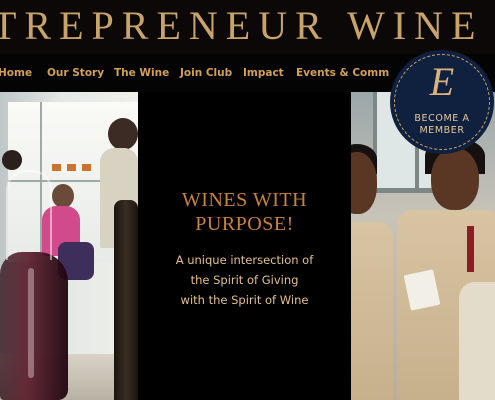 This screenshot has height=400, width=495. Describe the element at coordinates (455, 179) in the screenshot. I see `child-figure` at that location.